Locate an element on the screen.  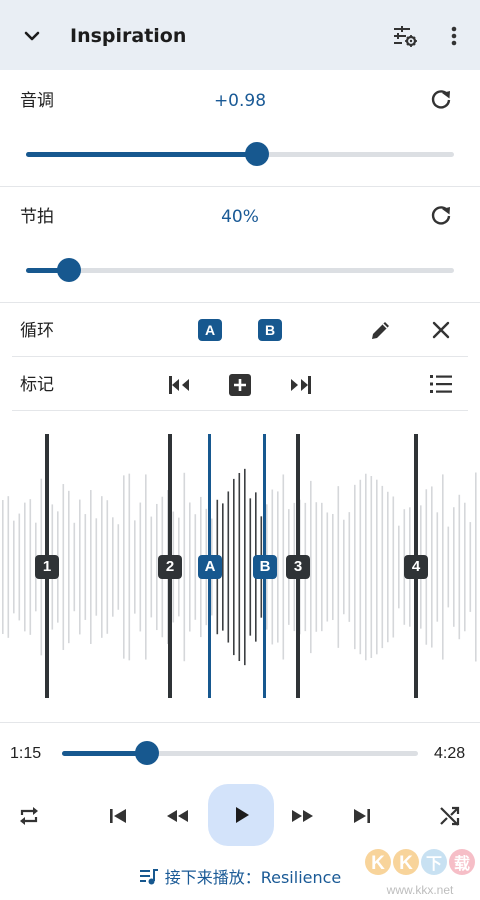
tempo-label: 节拍 is located at coordinates (37, 217).